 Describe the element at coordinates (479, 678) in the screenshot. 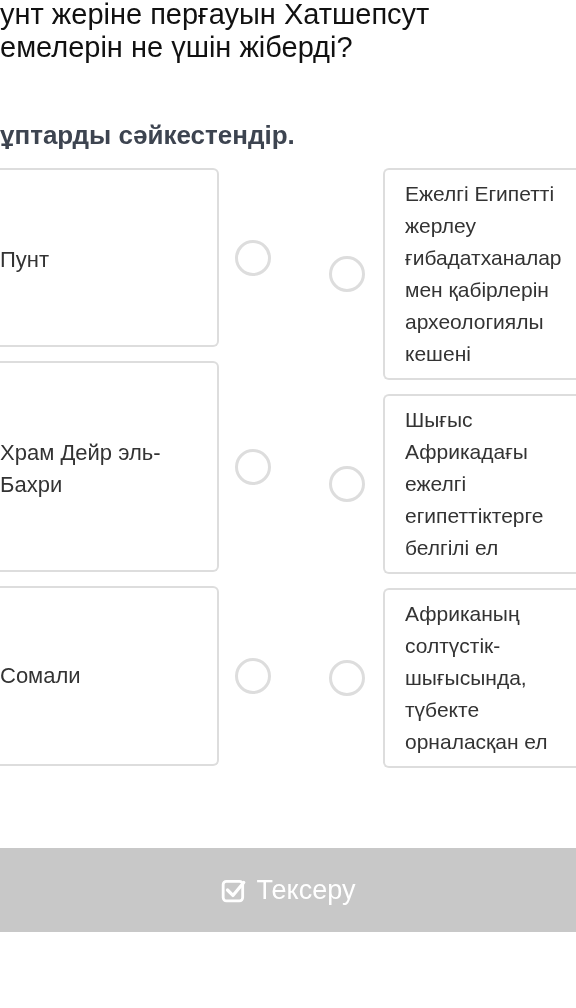

I see `match-card: Африканың солтүстік- шығысында, түбекте орналасқан ел` at that location.